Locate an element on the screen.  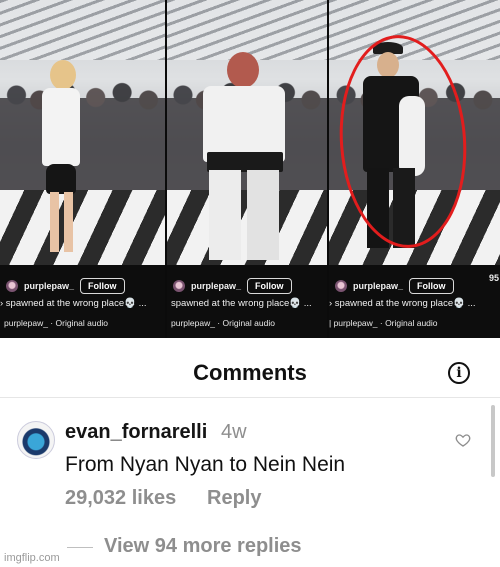
comment-timestamp: 4w is located at coordinates (234, 432).